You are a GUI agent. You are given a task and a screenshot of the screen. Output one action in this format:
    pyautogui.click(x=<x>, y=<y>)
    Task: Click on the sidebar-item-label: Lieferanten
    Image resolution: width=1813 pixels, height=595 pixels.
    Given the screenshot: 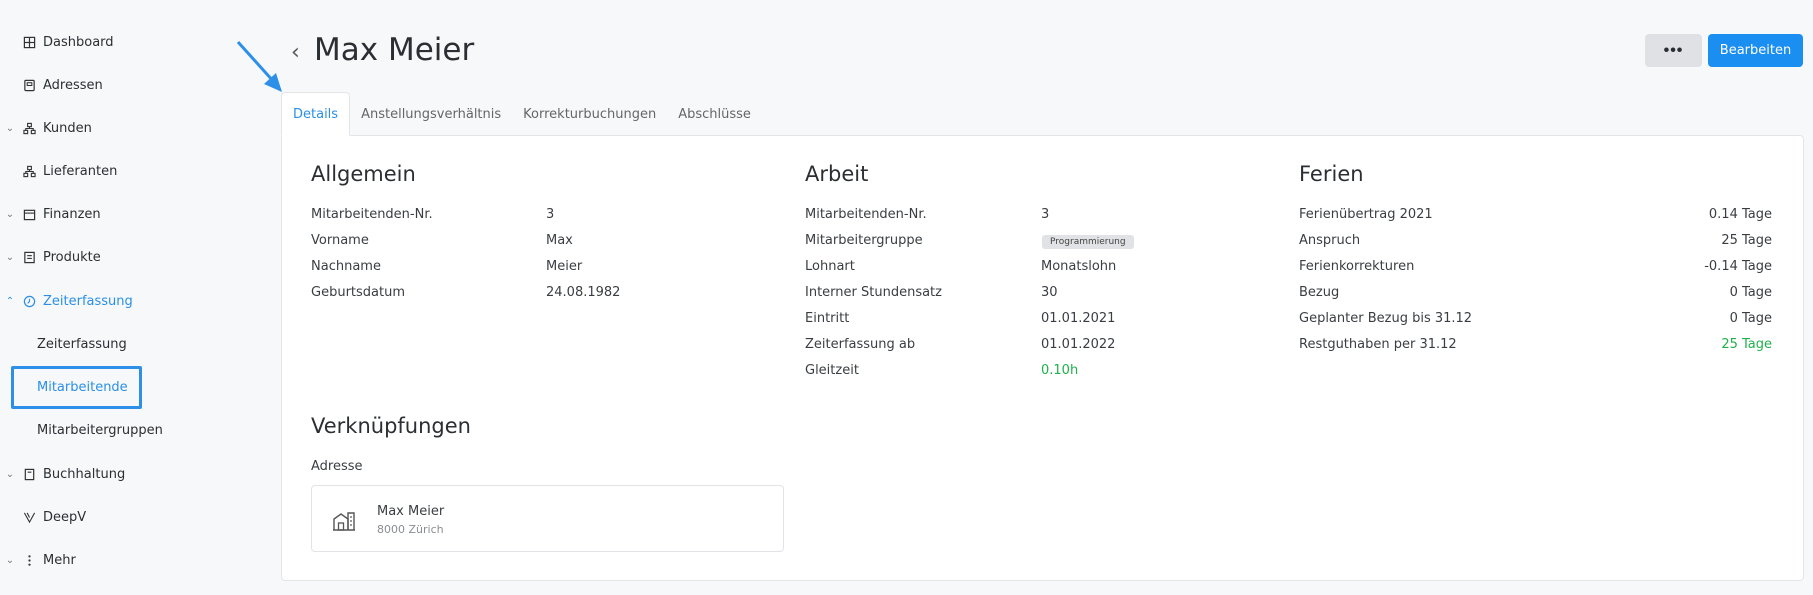 What is the action you would take?
    pyautogui.click(x=80, y=171)
    